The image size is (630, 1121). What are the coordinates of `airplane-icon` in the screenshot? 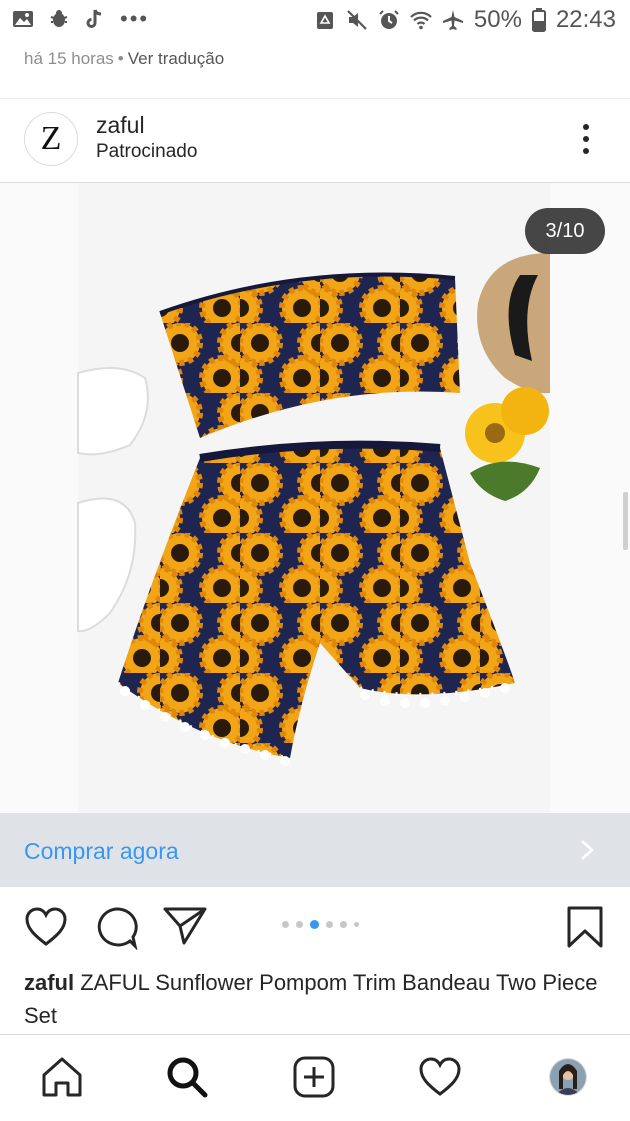 It's located at (452, 20).